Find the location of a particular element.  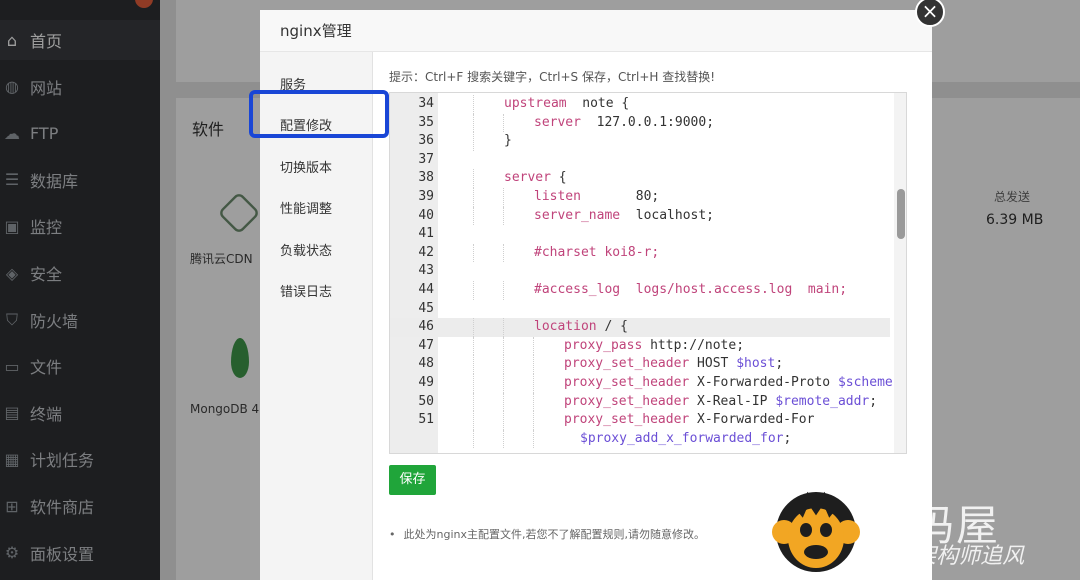

code-text: #charset koi8-r; is located at coordinates (596, 253).